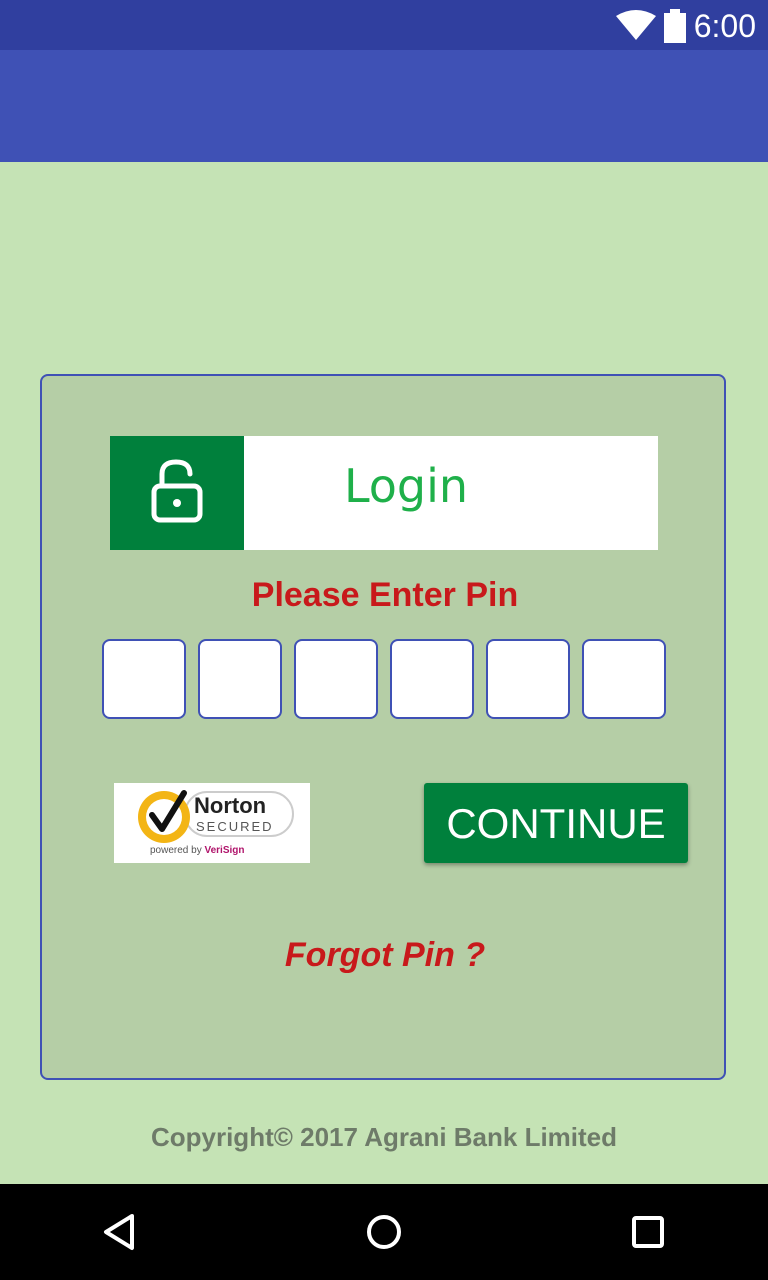 This screenshot has height=1280, width=768. What do you see at coordinates (197, 850) in the screenshot?
I see `norton-powered-by: powered by VeriSign` at bounding box center [197, 850].